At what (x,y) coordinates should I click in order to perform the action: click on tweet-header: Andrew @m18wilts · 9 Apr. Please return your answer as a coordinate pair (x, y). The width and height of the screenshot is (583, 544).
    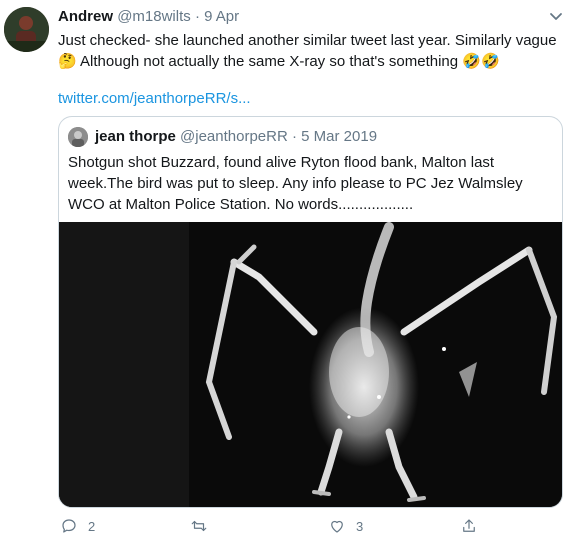
    Looking at the image, I should click on (148, 16).